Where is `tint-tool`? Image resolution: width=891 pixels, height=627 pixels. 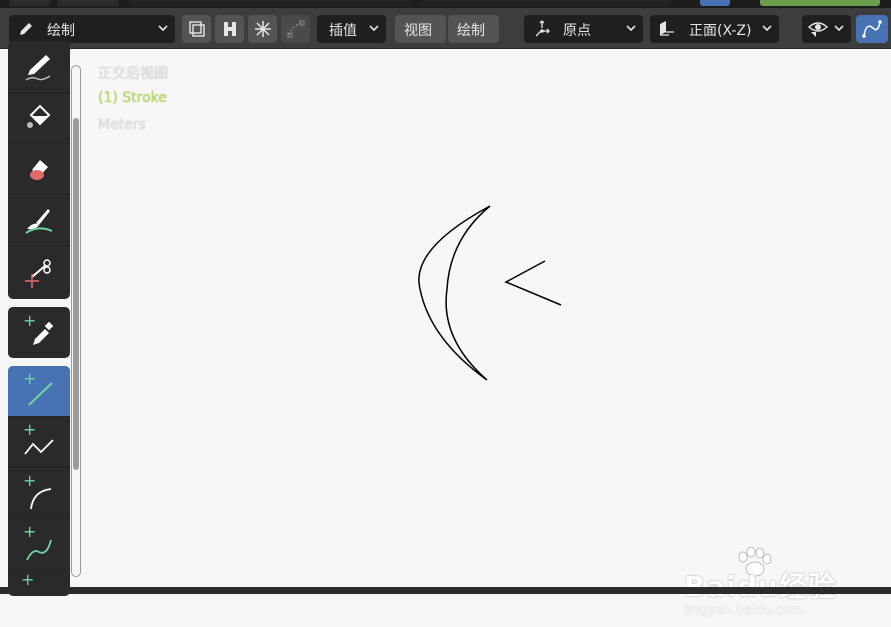
tint-tool is located at coordinates (39, 220).